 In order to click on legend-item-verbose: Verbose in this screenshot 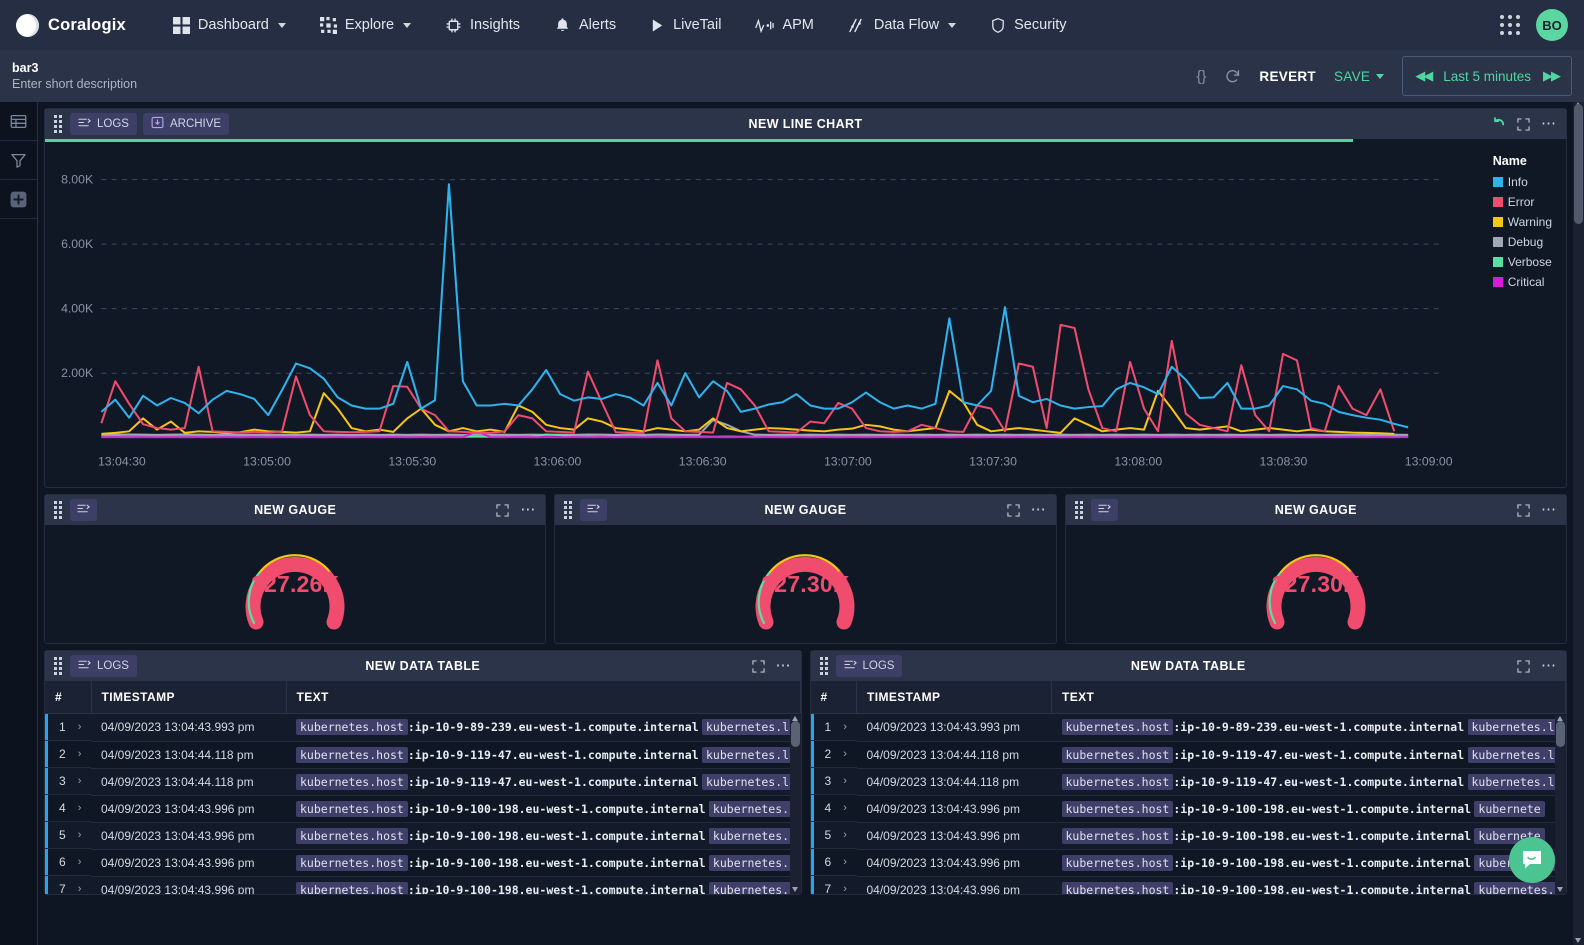, I will do `click(1522, 262)`.